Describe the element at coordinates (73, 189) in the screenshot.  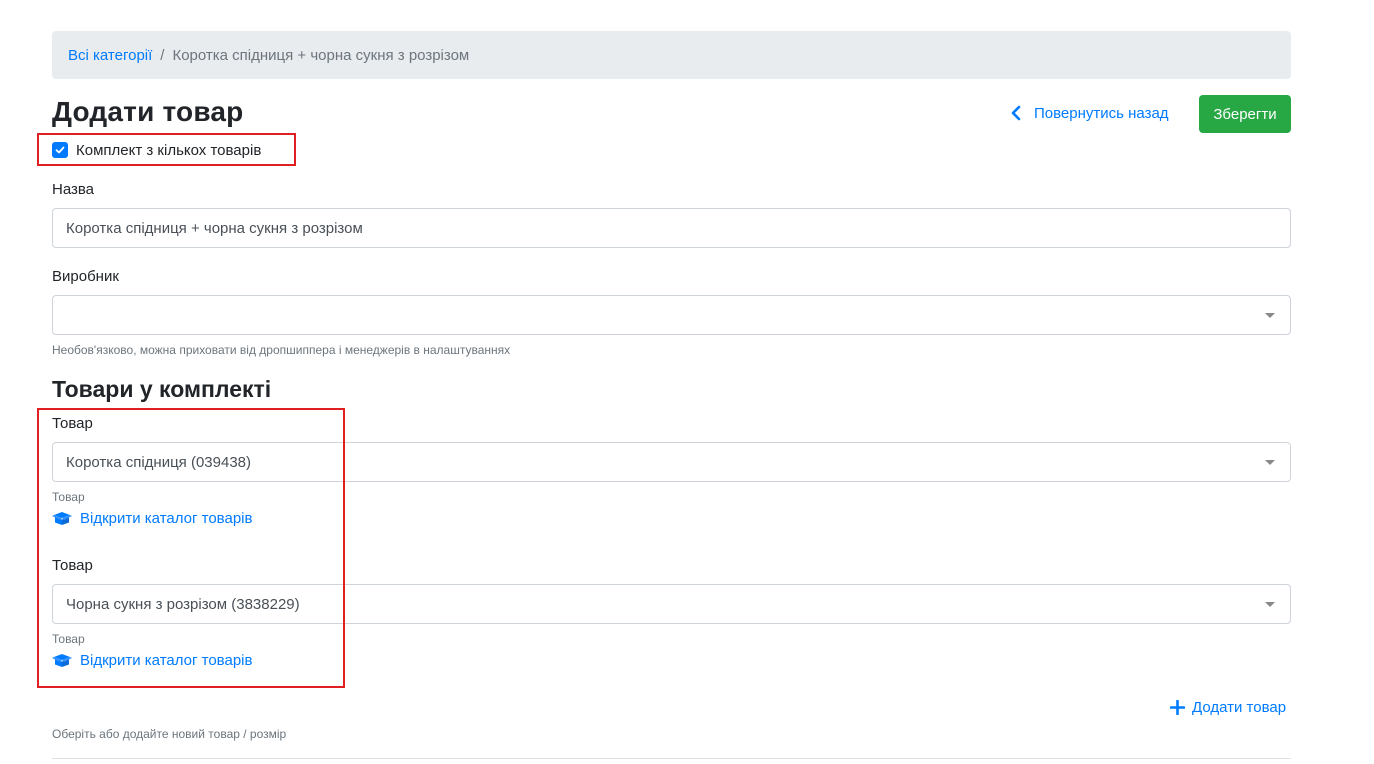
I see `name-label: Назва` at that location.